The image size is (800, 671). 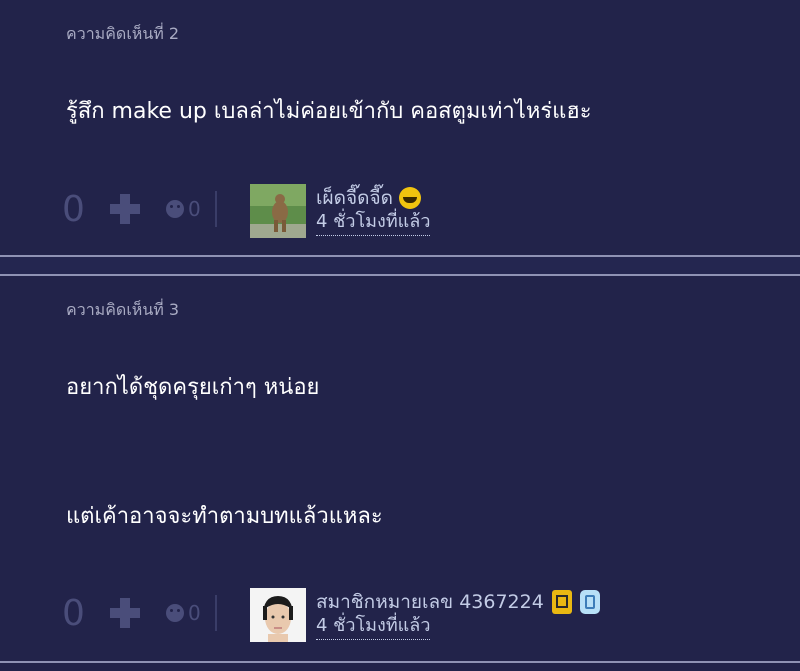 I want to click on comment-number: ความคิดเห็นที่ 3, so click(x=123, y=309).